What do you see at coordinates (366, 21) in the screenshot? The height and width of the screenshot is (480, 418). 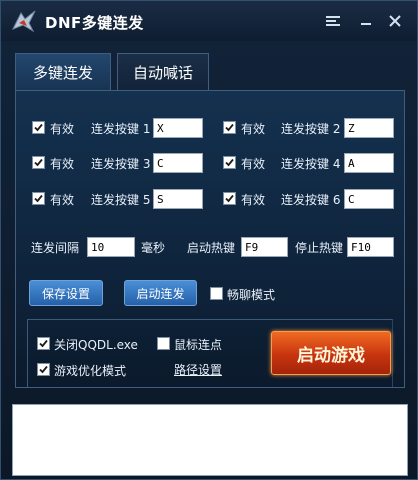 I see `minimize-icon` at bounding box center [366, 21].